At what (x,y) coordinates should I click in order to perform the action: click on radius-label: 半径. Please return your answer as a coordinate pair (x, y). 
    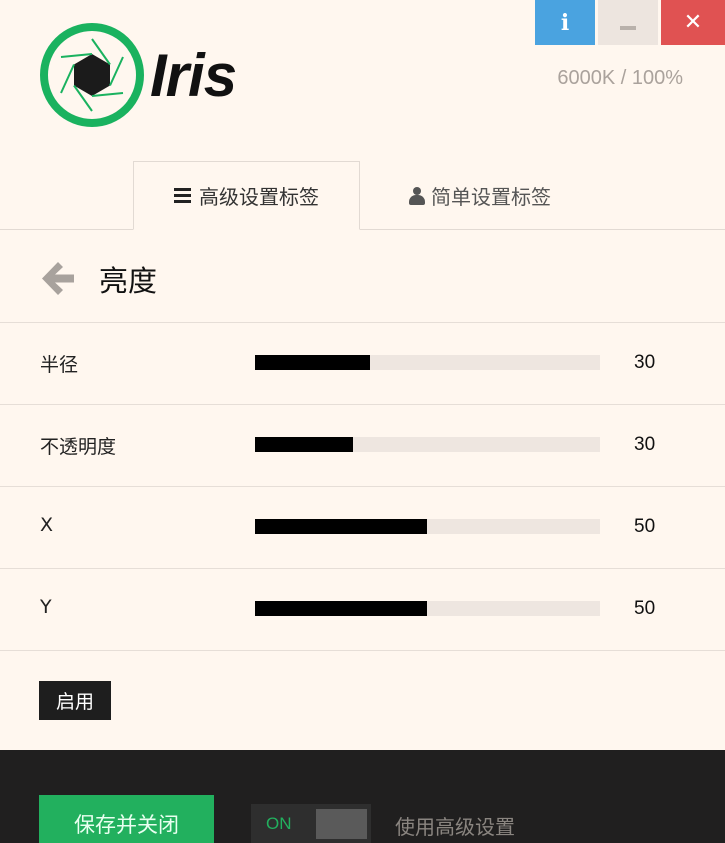
    Looking at the image, I should click on (59, 365).